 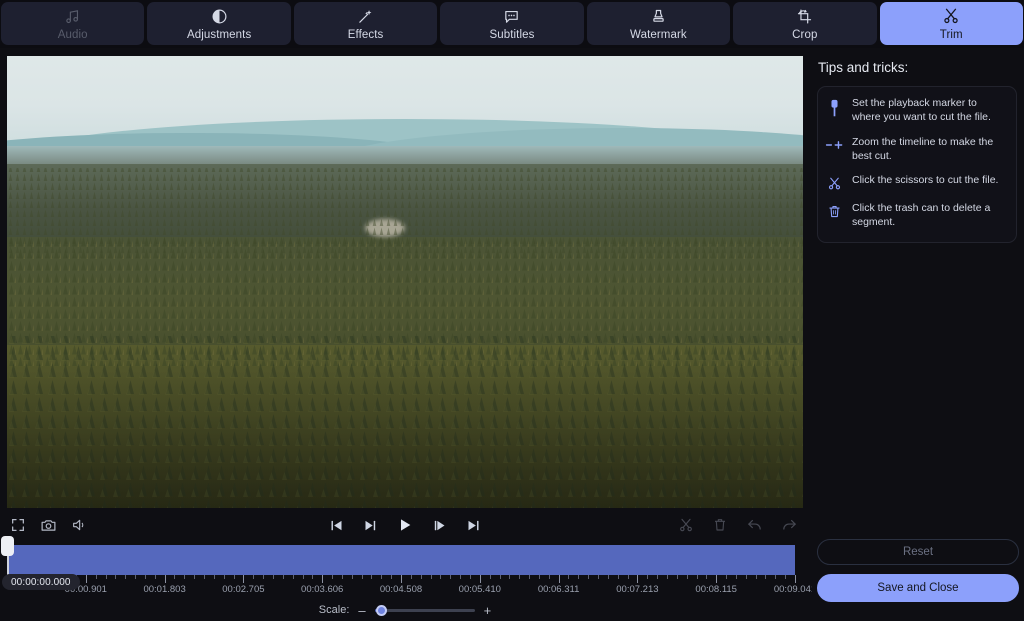 I want to click on previous-frame-button, so click(x=370, y=525).